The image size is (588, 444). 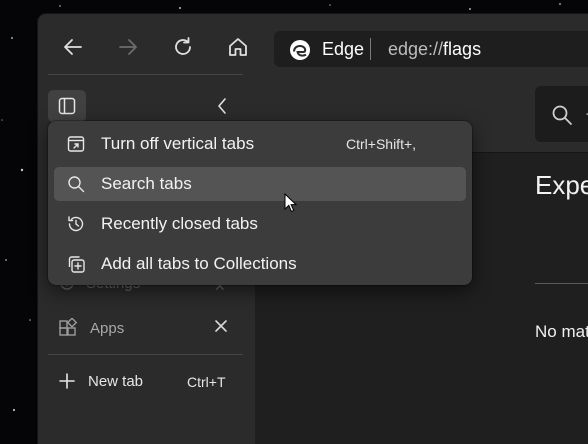 I want to click on back-button, so click(x=73, y=47).